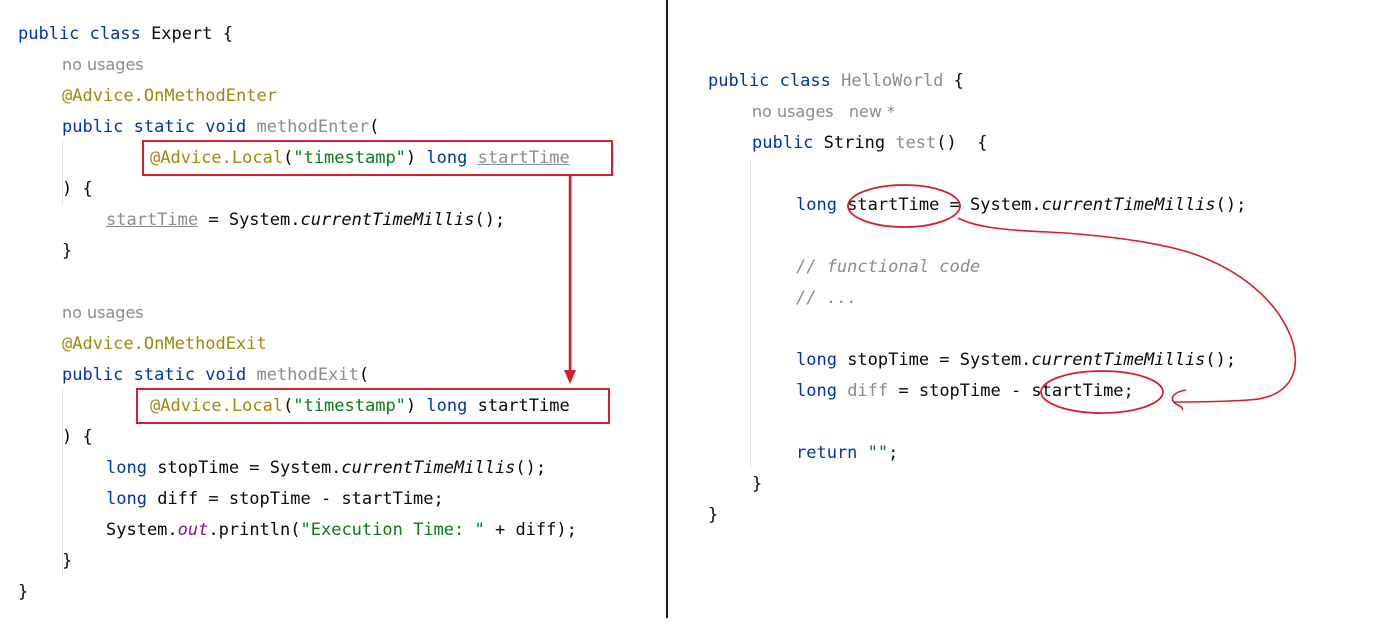 The width and height of the screenshot is (1374, 626). I want to click on code-token: // functional code, so click(888, 267).